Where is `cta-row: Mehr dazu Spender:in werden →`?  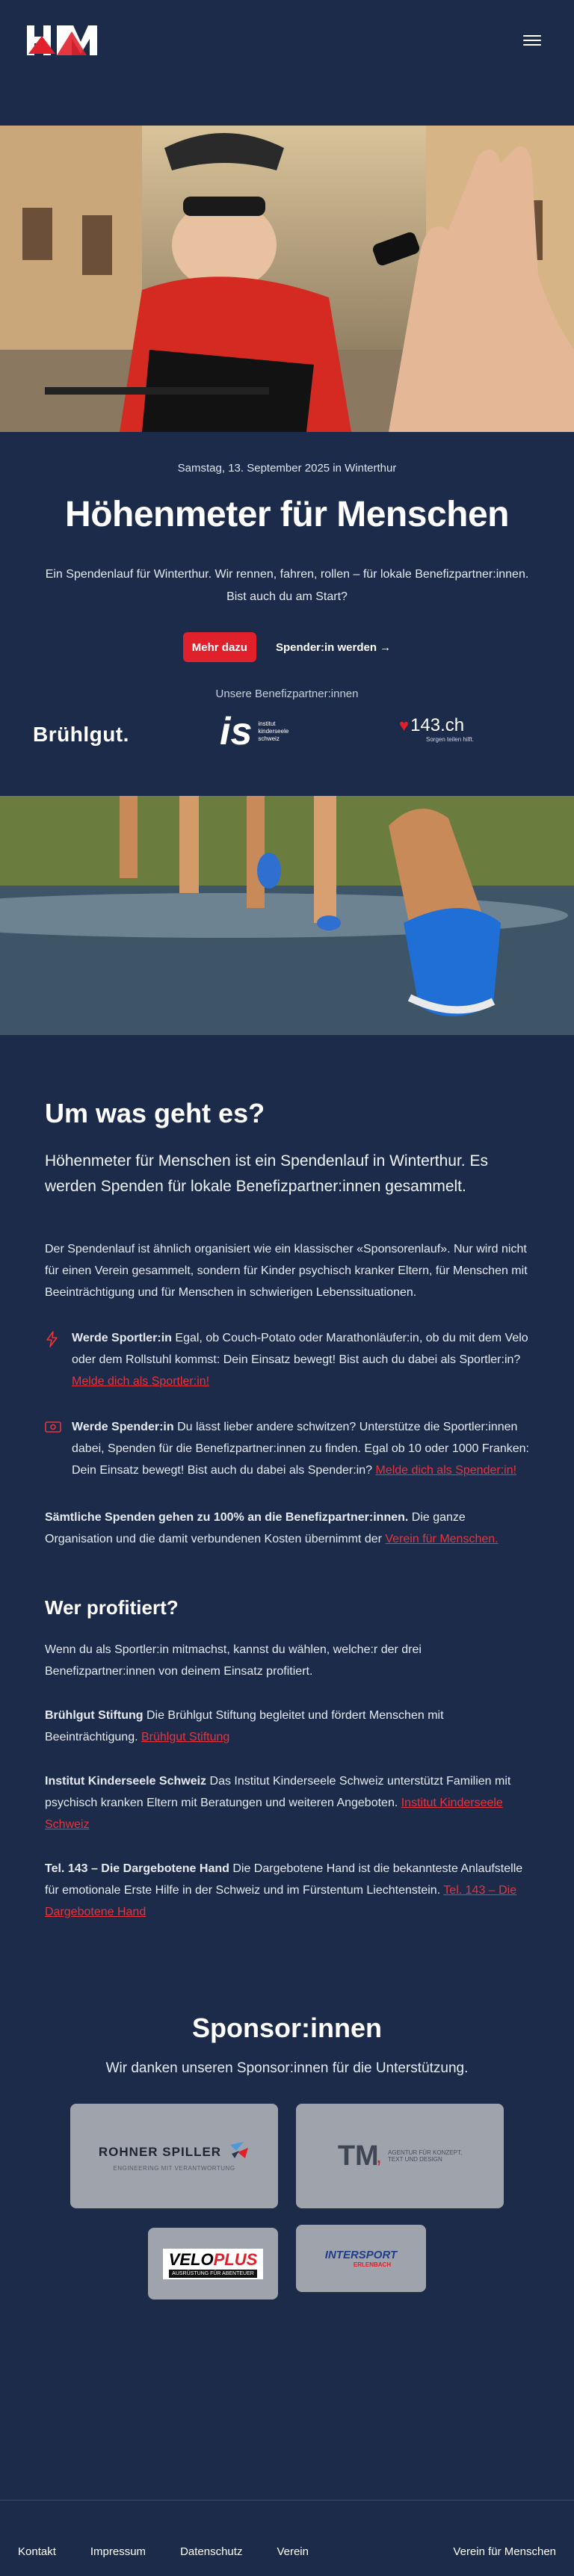
cta-row: Mehr dazu Spender:in werden → is located at coordinates (287, 647).